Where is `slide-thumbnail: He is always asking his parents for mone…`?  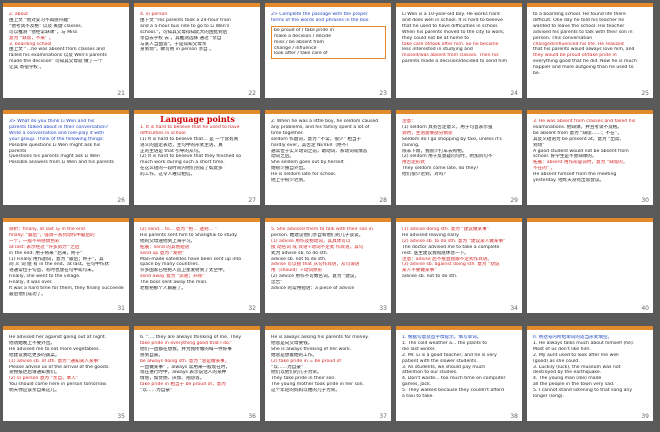
slide-thumbnail: He is always asking his parents for mone… is located at coordinates (328, 373).